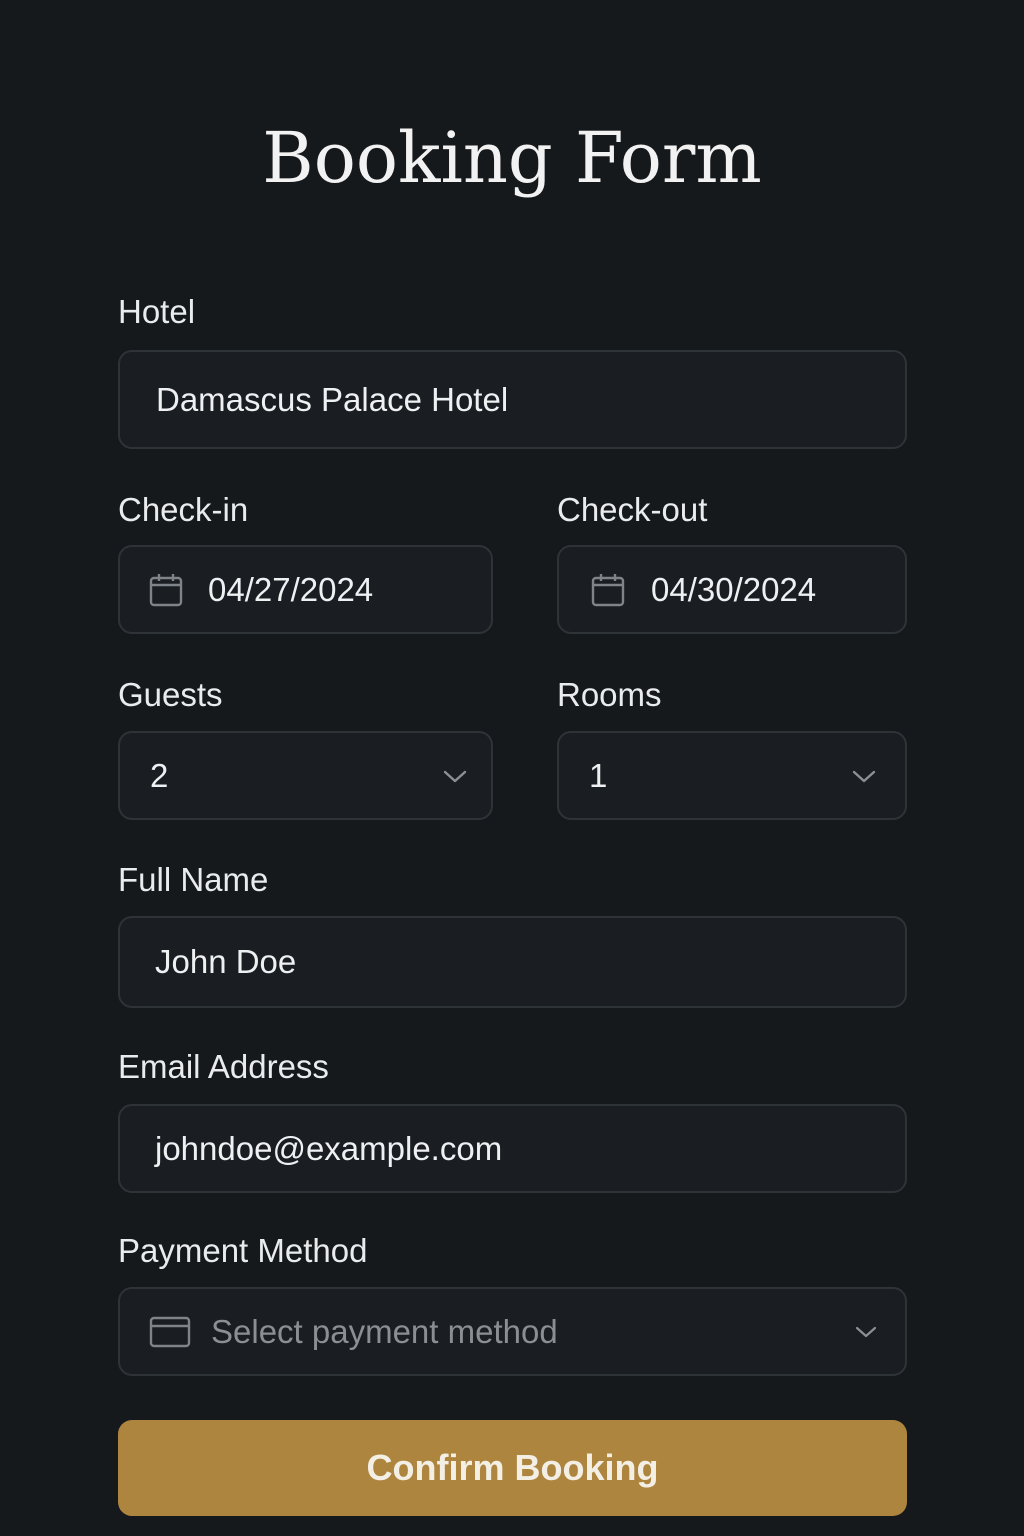 Image resolution: width=1024 pixels, height=1536 pixels. I want to click on email-label: Email Address, so click(223, 1066).